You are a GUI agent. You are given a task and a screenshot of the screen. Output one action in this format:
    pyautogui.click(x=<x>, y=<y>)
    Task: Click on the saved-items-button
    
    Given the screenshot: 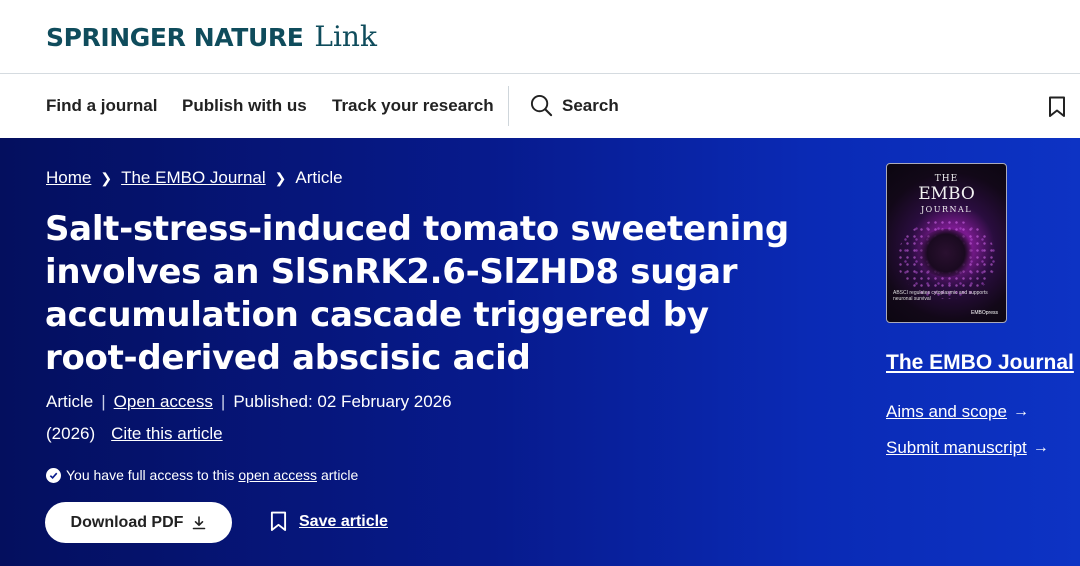 What is the action you would take?
    pyautogui.click(x=1057, y=109)
    